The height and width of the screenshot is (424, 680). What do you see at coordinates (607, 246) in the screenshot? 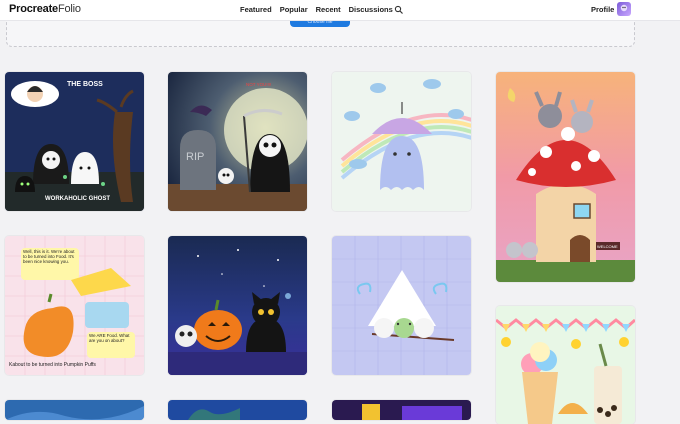
I see `welcome-sign: WELCOME` at bounding box center [607, 246].